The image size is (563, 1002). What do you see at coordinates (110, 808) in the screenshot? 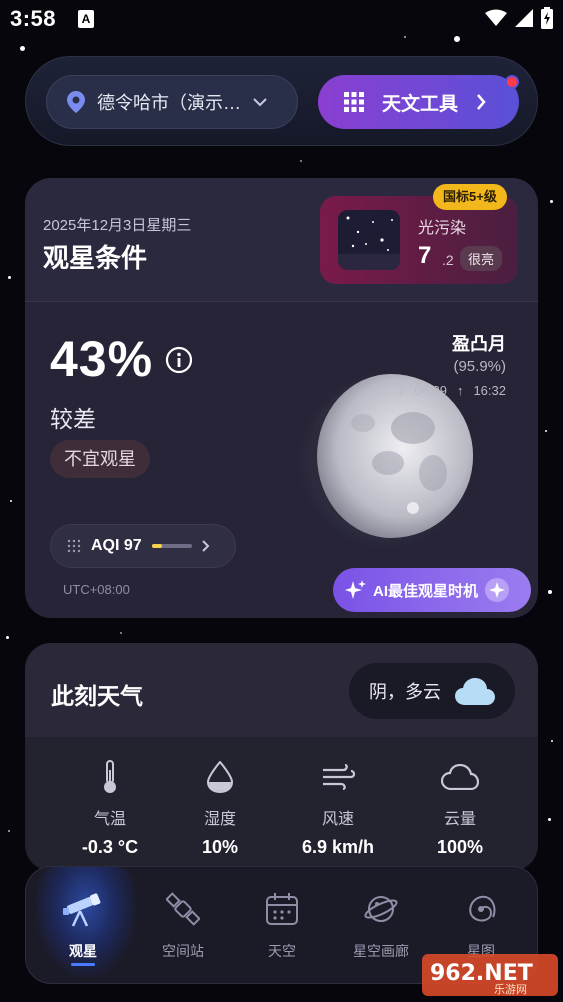
I see `metric-temperature: 气温 -0.3 °C` at bounding box center [110, 808].